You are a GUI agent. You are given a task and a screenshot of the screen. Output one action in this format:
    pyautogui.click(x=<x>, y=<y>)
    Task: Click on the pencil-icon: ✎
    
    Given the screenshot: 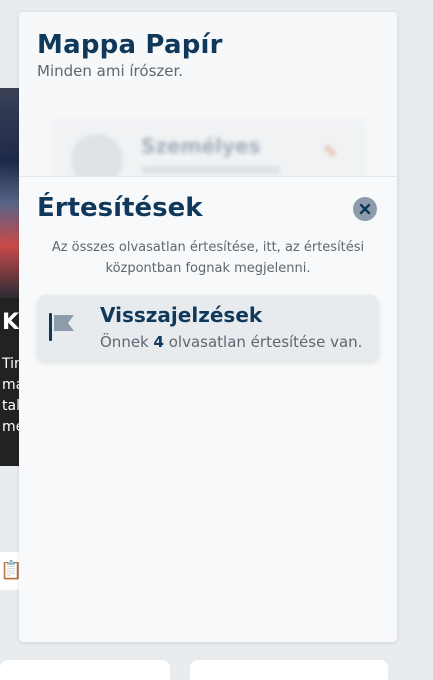 What is the action you would take?
    pyautogui.click(x=331, y=152)
    